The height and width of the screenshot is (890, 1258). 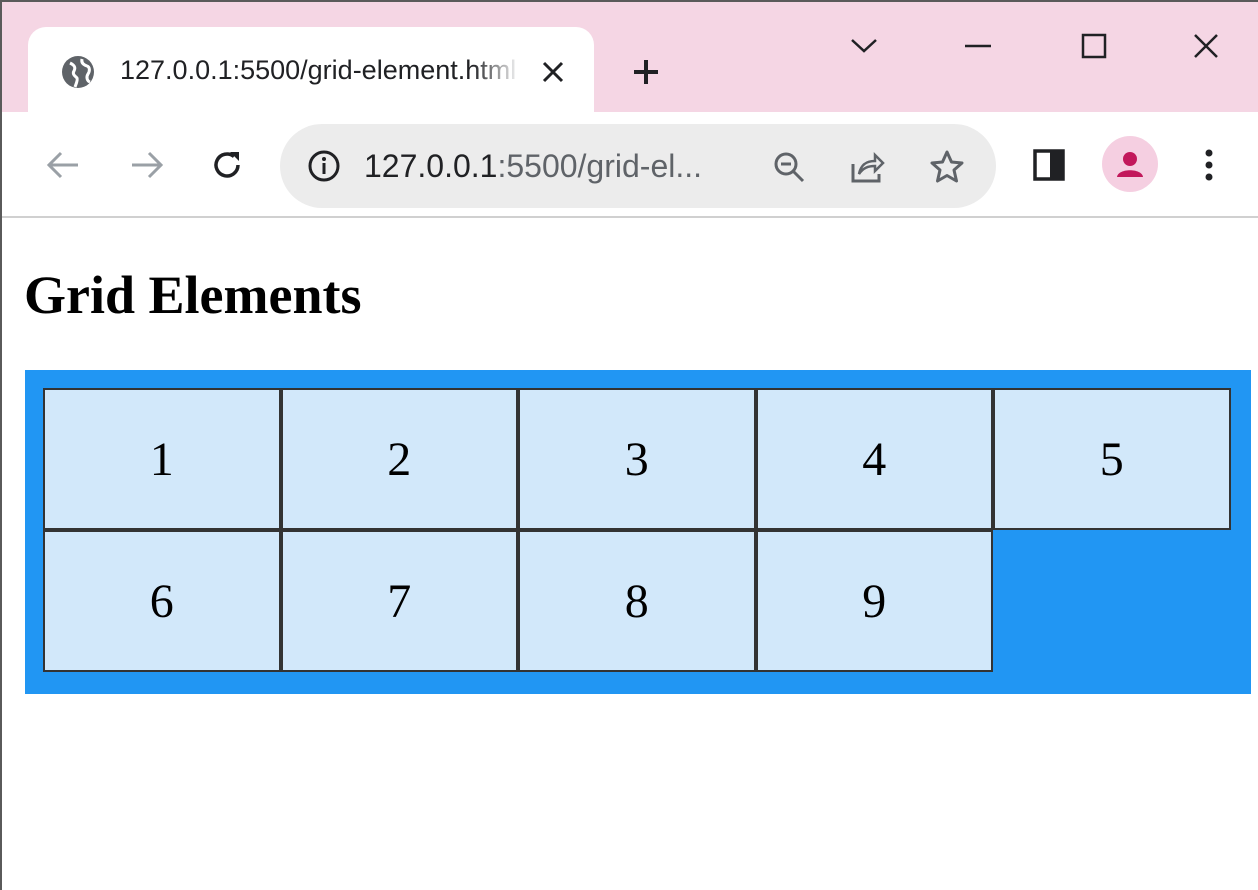 I want to click on grid-item: 7, so click(x=399, y=601).